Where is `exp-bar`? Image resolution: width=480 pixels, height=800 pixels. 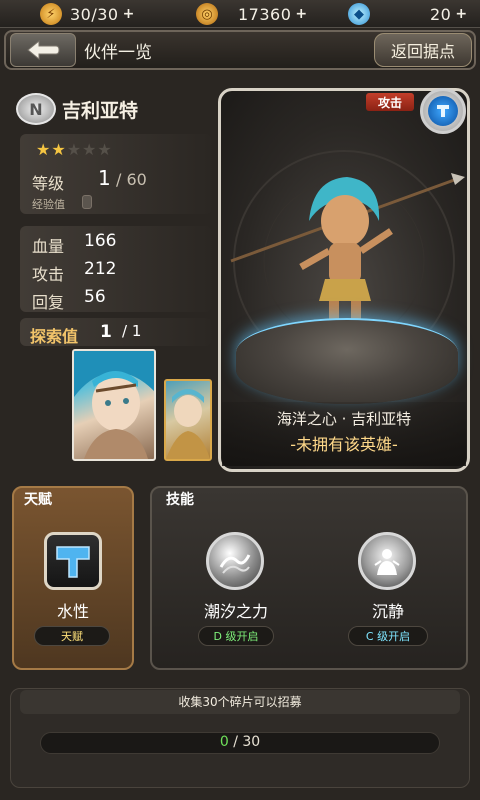
exp-bar is located at coordinates (87, 202).